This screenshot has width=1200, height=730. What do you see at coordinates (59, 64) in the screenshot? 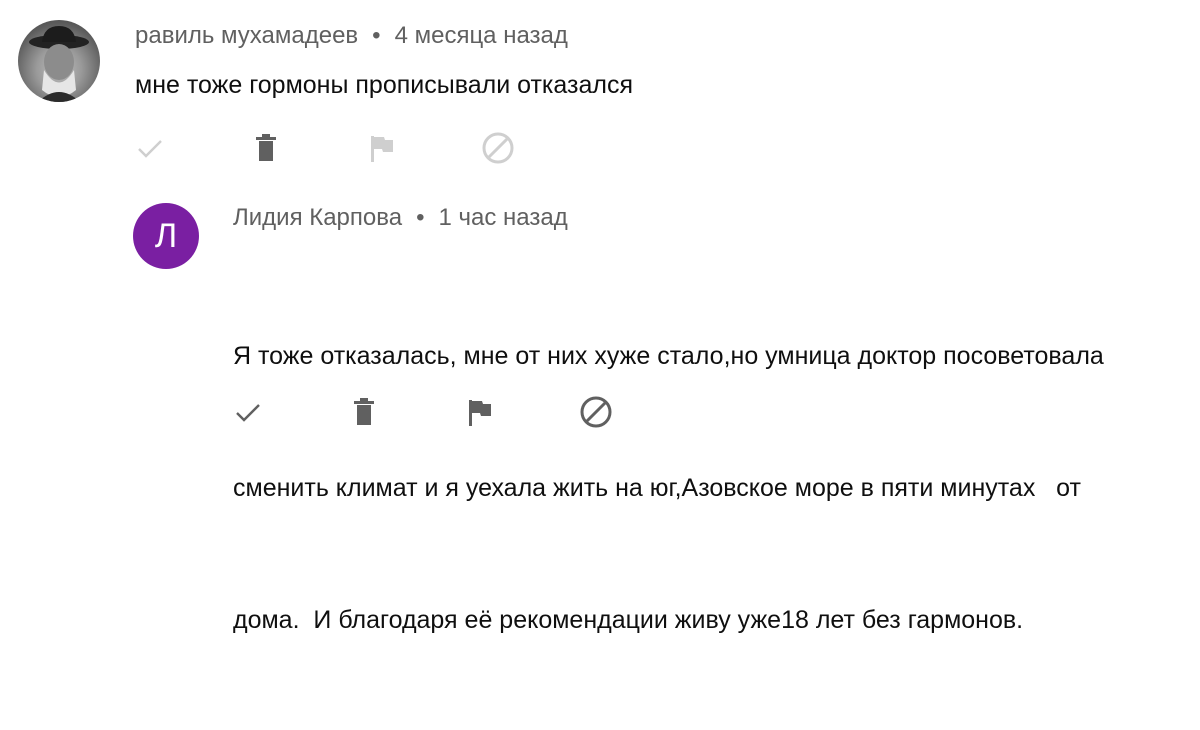
I see `avatar-photo-icon` at bounding box center [59, 64].